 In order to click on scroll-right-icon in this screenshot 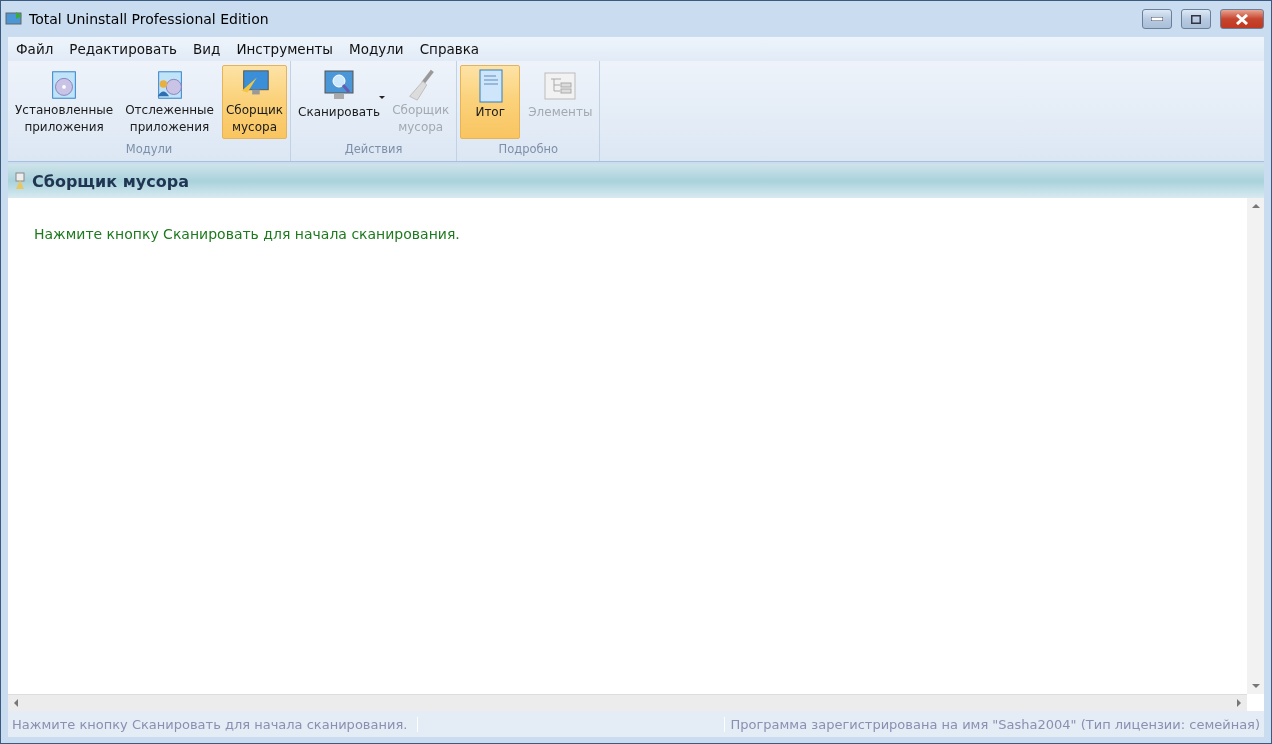, I will do `click(1239, 703)`.